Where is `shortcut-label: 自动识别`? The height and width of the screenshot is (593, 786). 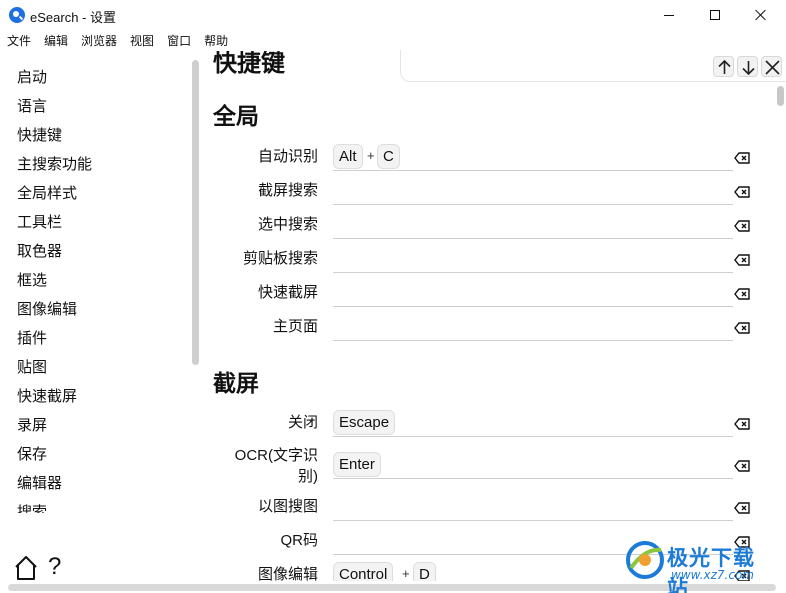 shortcut-label: 自动识别 is located at coordinates (287, 156).